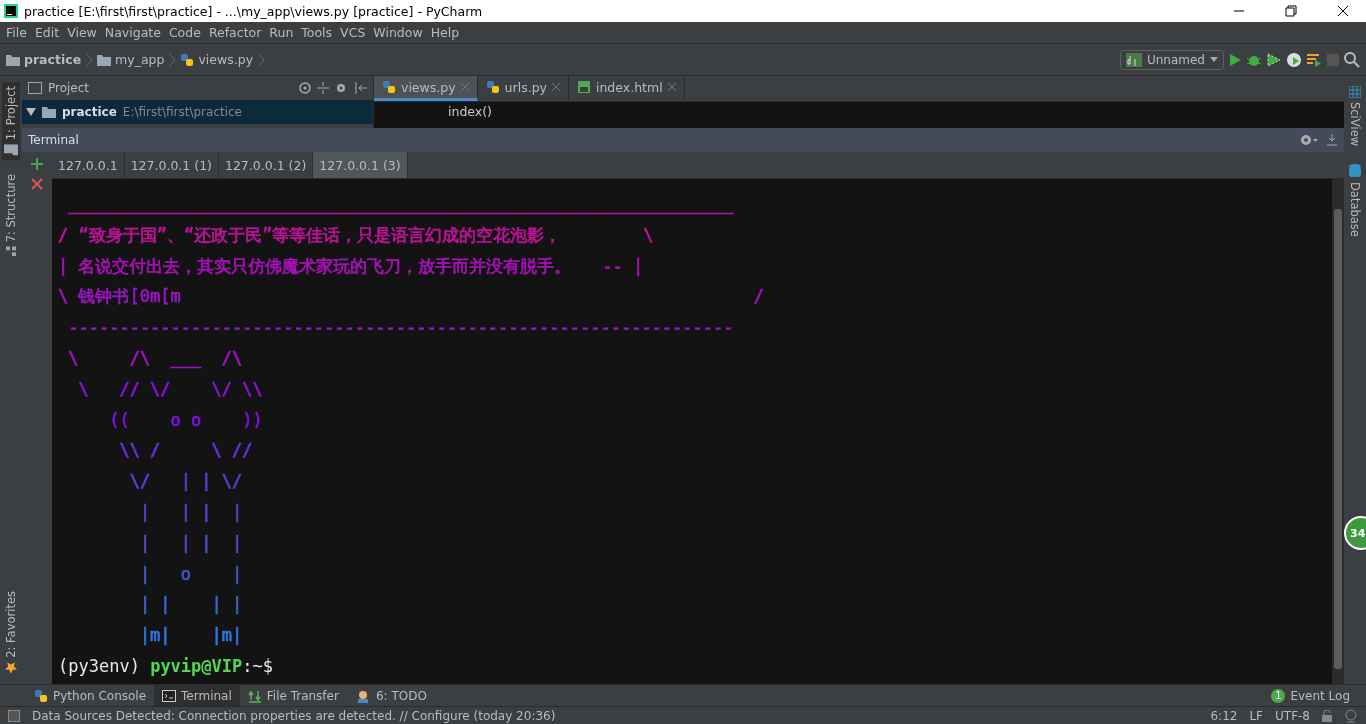 This screenshot has width=1366, height=724. I want to click on tool-window-tab: Database, so click(1355, 200).